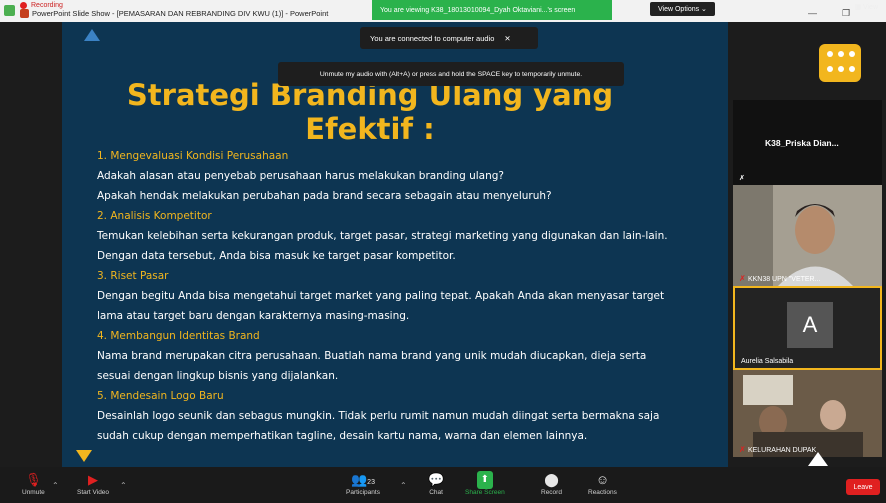  What do you see at coordinates (133, 276) in the screenshot?
I see `slide-section-heading: 3. Riset Pasar` at bounding box center [133, 276].